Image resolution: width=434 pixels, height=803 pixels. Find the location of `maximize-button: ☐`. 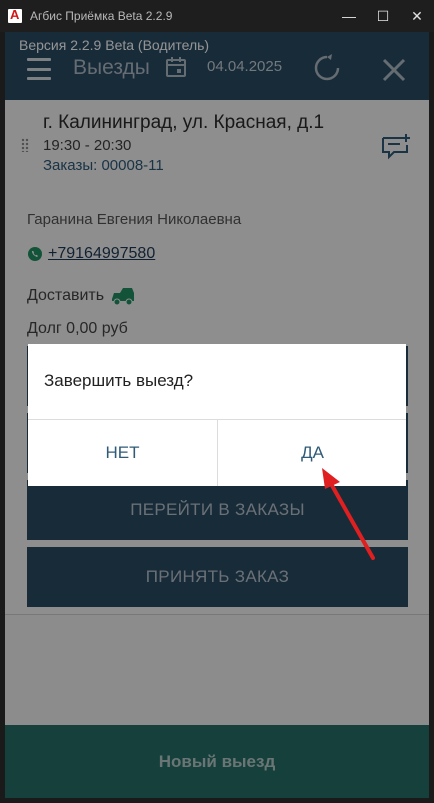

maximize-button: ☐ is located at coordinates (383, 16).